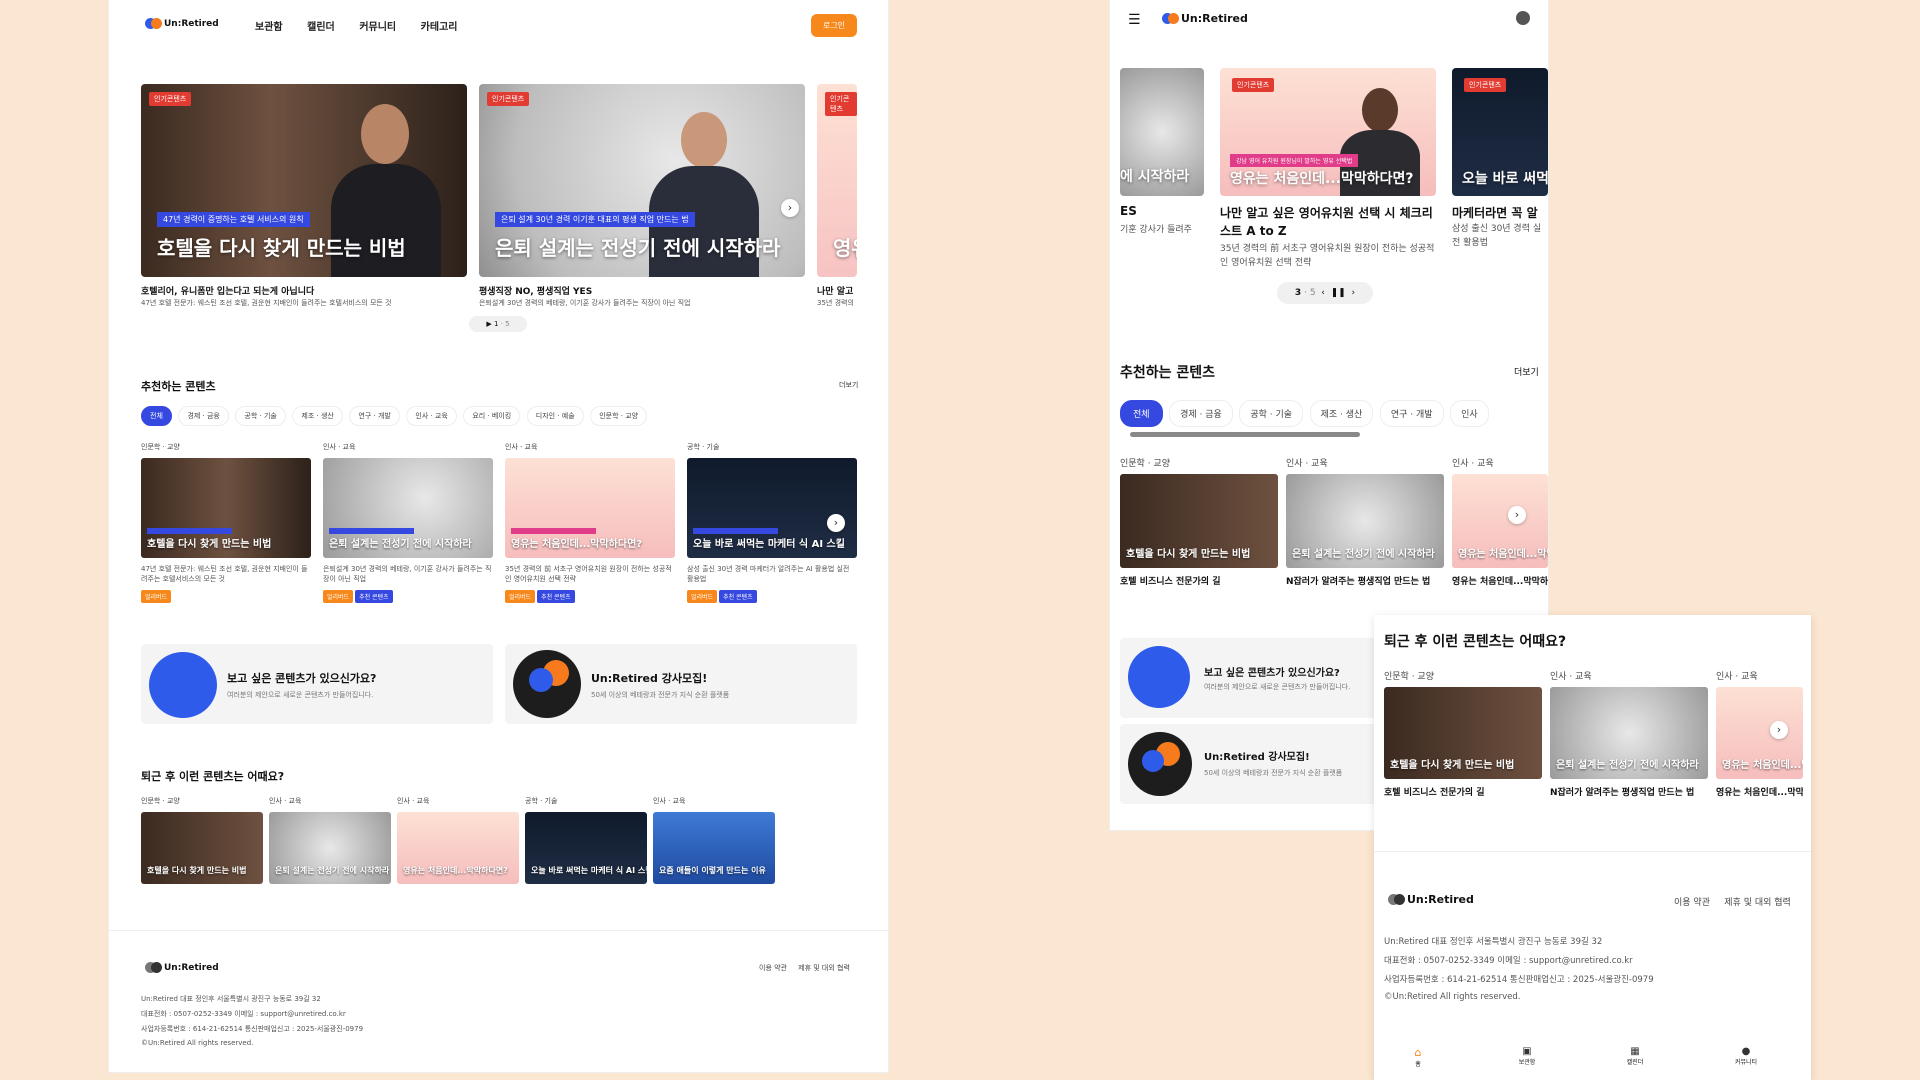 The image size is (1920, 1080). Describe the element at coordinates (1365, 521) in the screenshot. I see `m-content-card-2: 은퇴 설계는 전성기 전에 시작하라` at that location.